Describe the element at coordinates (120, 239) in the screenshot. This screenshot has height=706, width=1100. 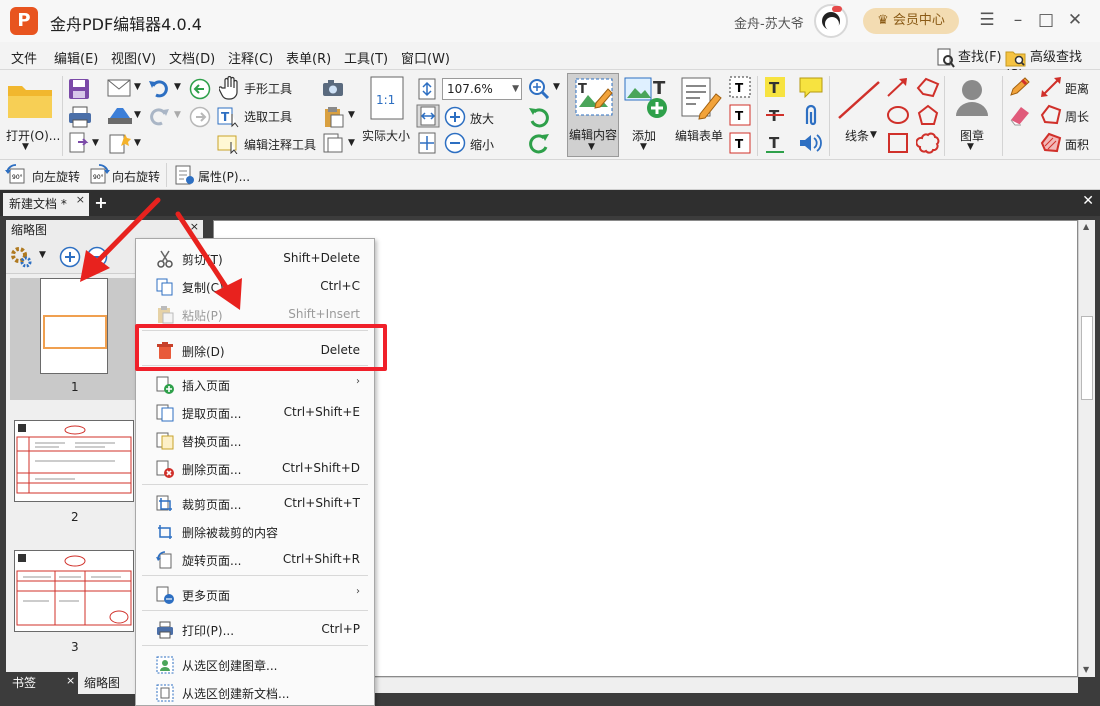
I see `arrow-to-thumbnail` at that location.